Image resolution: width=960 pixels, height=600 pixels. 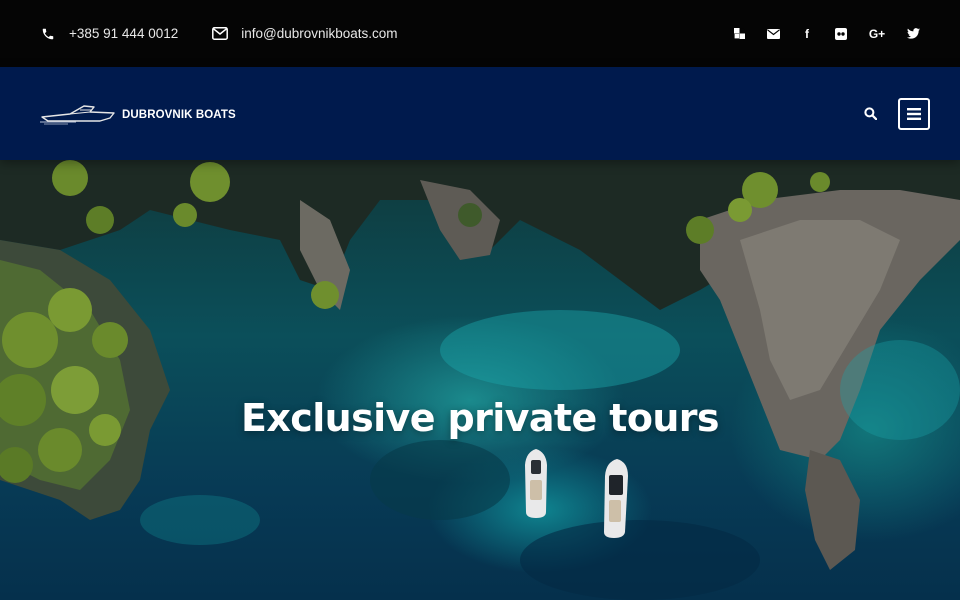 I want to click on envelope-icon, so click(x=773, y=34).